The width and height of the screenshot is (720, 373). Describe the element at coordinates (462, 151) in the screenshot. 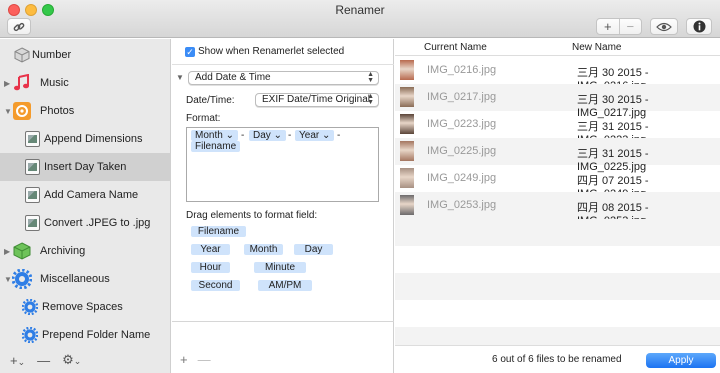

I see `current-filename: IMG_0225.jpg` at that location.